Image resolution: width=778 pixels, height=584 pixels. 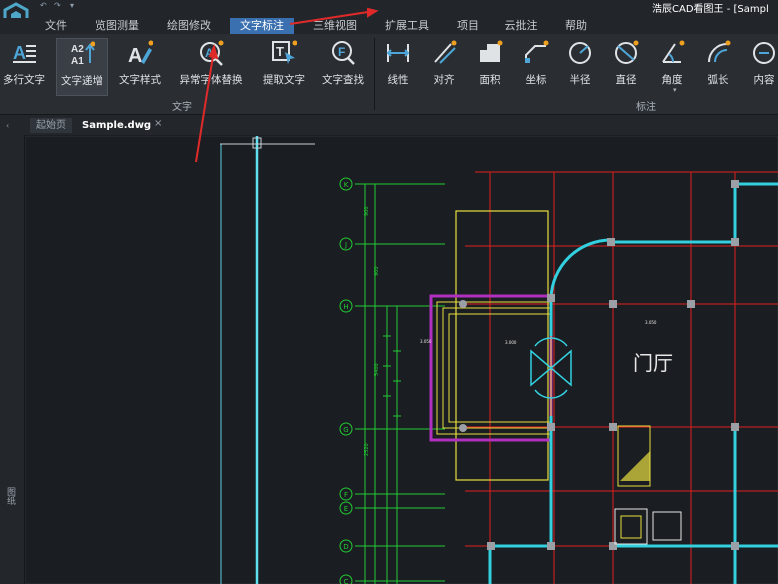 What do you see at coordinates (287, 85) in the screenshot?
I see `annotation-arrows` at bounding box center [287, 85].